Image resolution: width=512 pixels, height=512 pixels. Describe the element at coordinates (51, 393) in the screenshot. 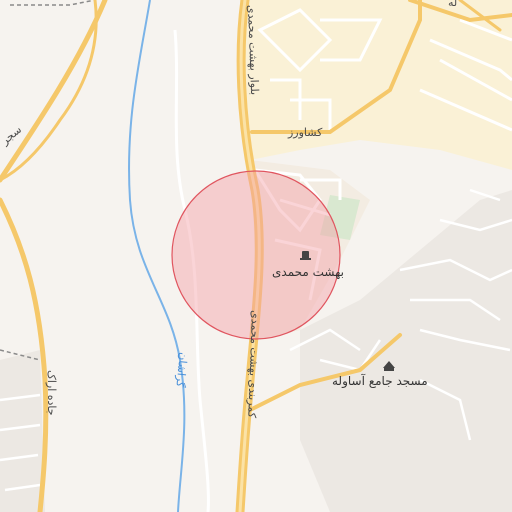

I see `label-road-left-lower: جاده اراک` at that location.